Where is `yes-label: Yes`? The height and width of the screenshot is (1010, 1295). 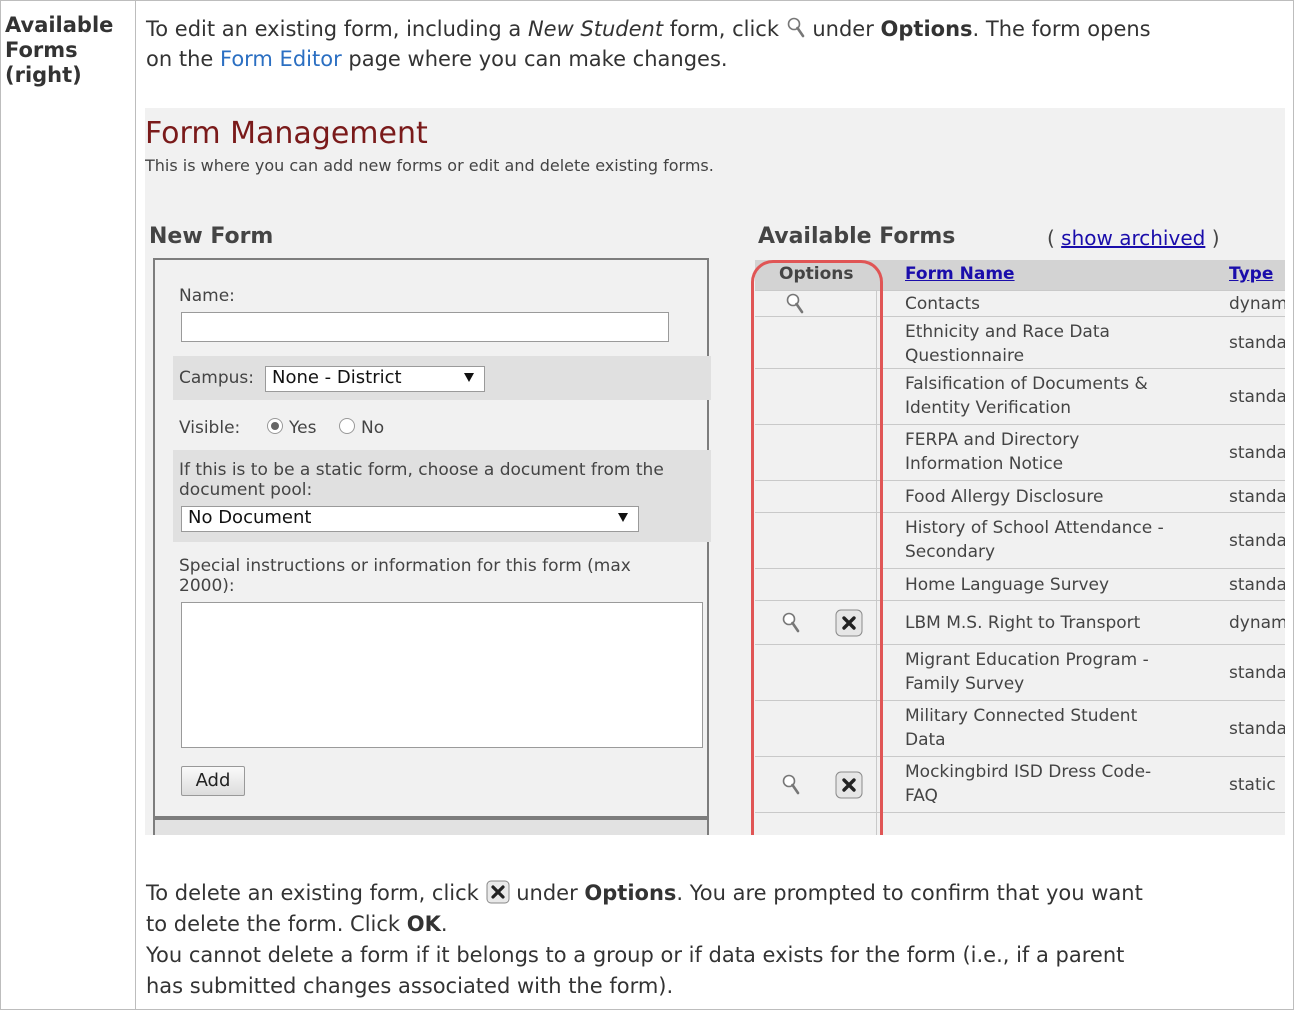
yes-label: Yes is located at coordinates (303, 428).